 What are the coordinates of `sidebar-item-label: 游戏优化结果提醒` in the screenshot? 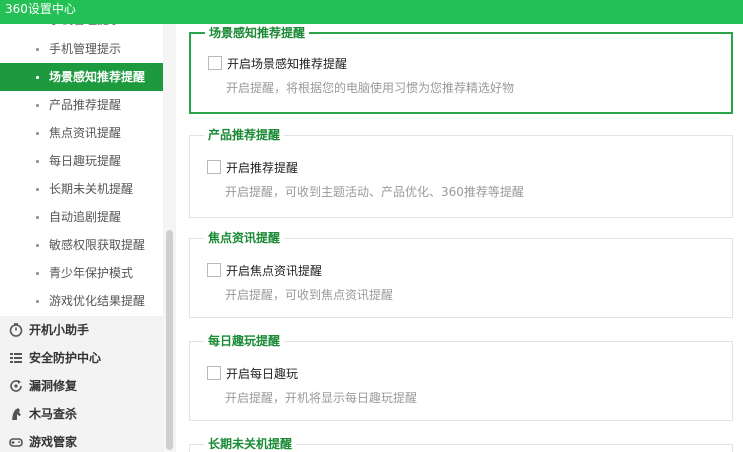 It's located at (97, 301).